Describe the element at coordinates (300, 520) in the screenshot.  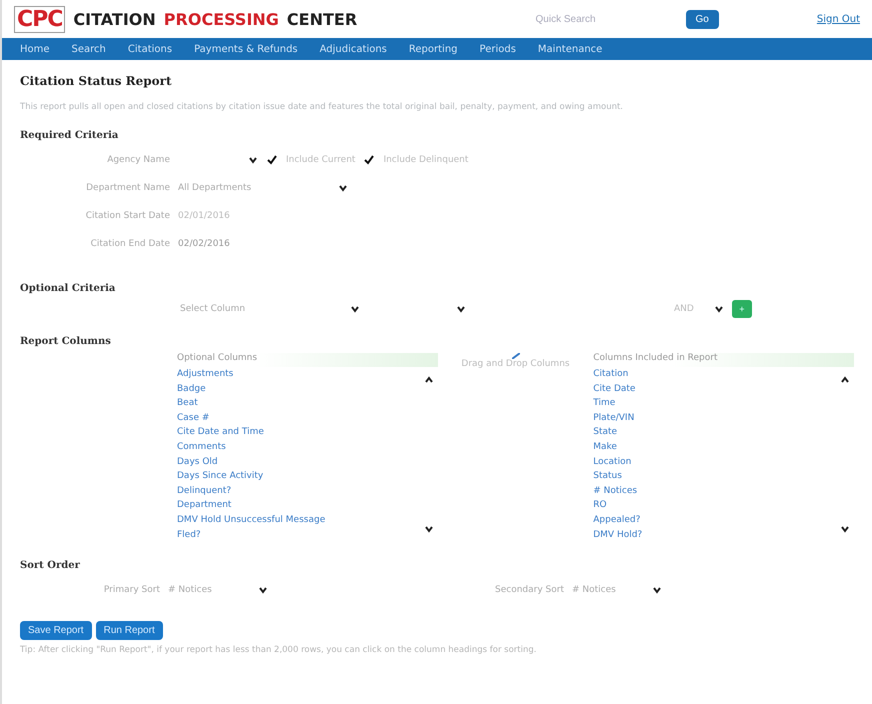
I see `column-item: DMV Hold Unsuccessful Message` at that location.